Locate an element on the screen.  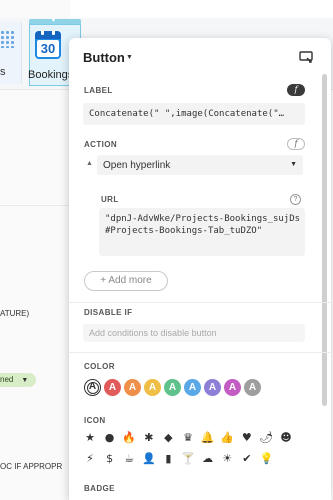
lightbulb-icon: 💡 is located at coordinates (266, 459).